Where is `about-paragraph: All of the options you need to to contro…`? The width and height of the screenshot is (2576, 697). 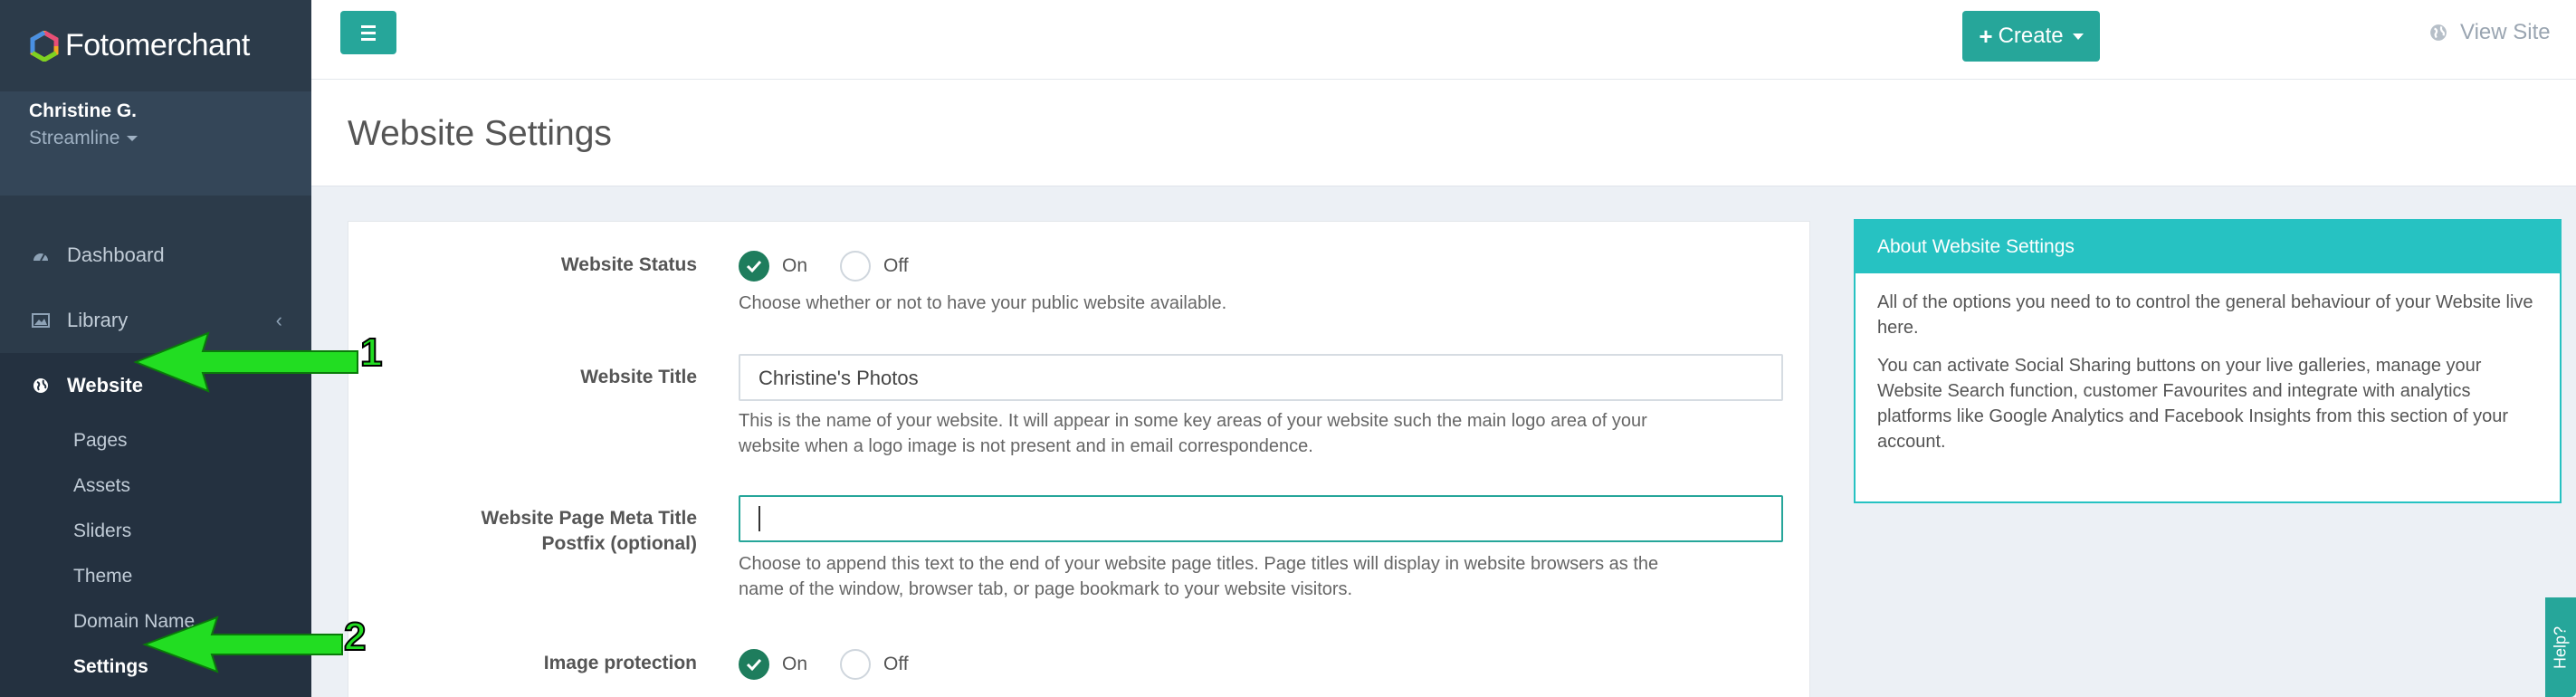
about-paragraph: All of the options you need to to contro… is located at coordinates (2205, 315).